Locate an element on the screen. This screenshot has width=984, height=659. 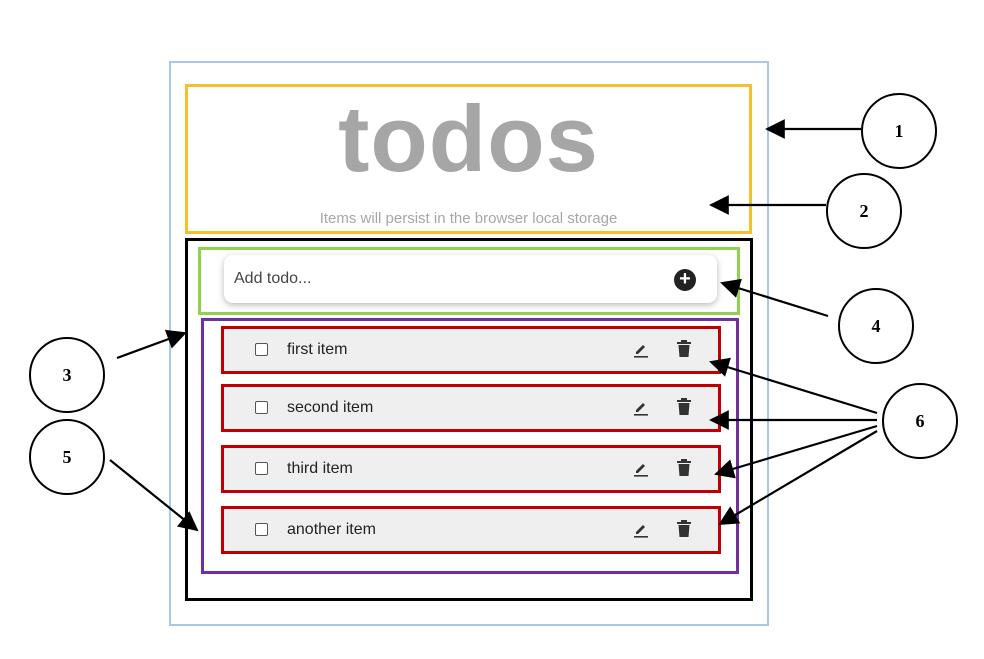
arrow-6d is located at coordinates (798, 478).